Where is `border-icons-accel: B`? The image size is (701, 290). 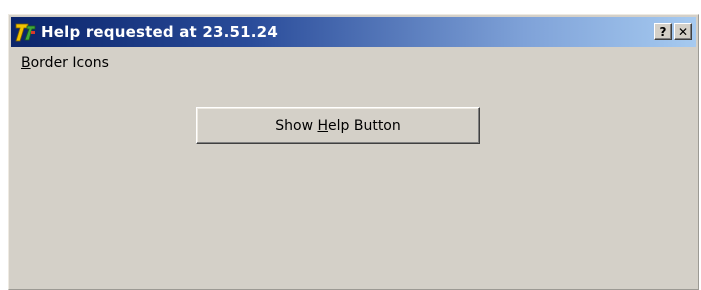
border-icons-accel: B is located at coordinates (26, 63).